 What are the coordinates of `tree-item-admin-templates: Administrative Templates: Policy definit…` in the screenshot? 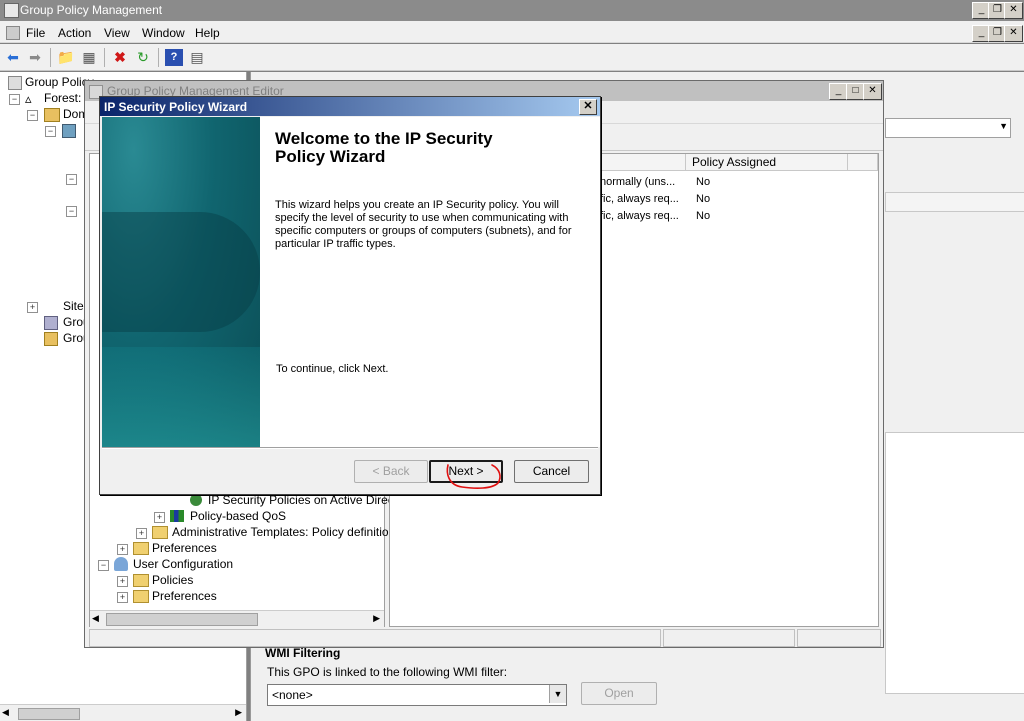 It's located at (290, 532).